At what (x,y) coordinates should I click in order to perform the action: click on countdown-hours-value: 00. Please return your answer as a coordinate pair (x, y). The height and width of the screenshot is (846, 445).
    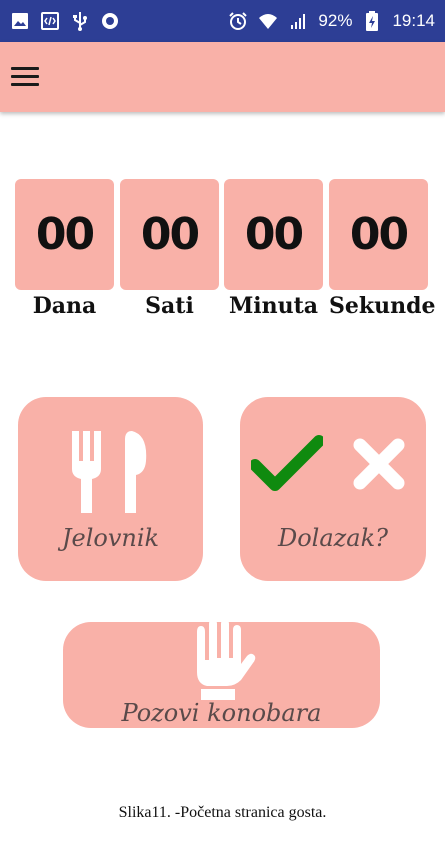
    Looking at the image, I should click on (170, 234).